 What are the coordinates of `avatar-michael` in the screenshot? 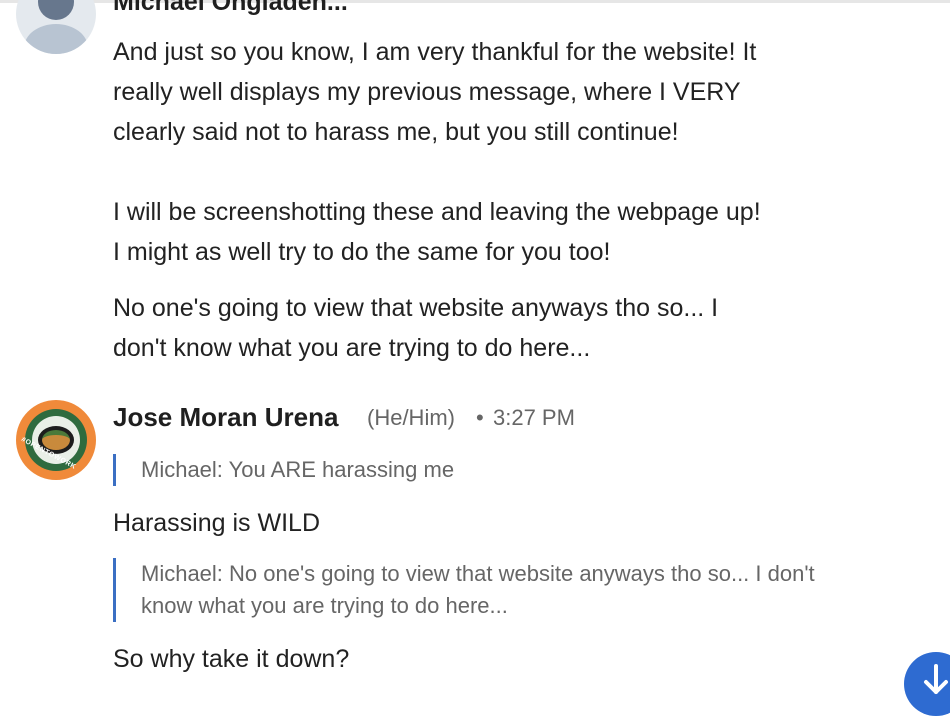 It's located at (56, 27).